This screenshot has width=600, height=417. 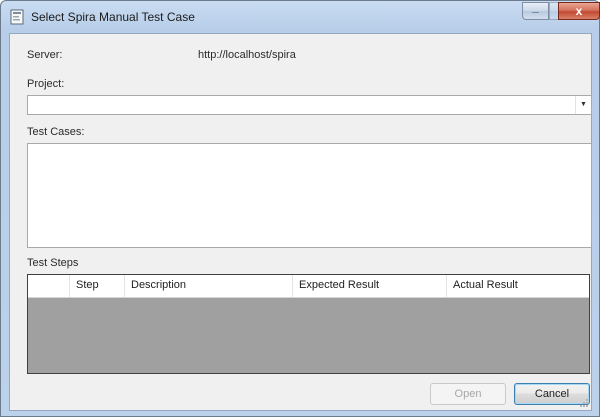 I want to click on project-label: Project:, so click(x=46, y=84).